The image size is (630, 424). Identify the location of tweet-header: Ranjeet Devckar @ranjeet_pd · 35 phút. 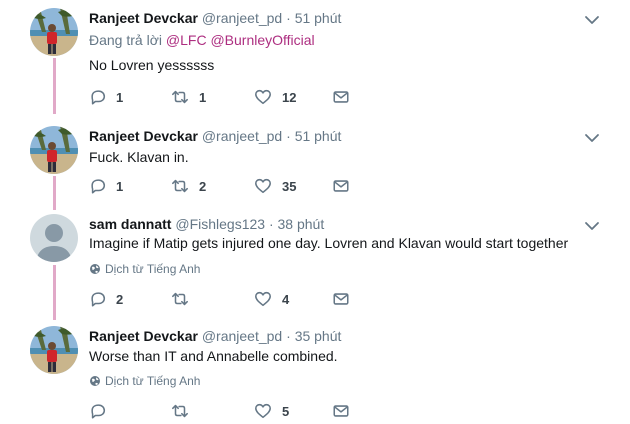
(215, 336).